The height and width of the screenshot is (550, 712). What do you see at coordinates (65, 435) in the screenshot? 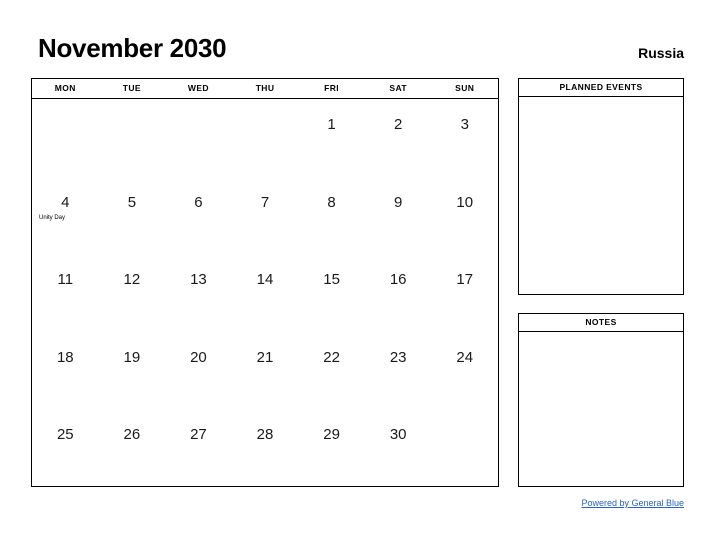
I see `day-number: 25` at bounding box center [65, 435].